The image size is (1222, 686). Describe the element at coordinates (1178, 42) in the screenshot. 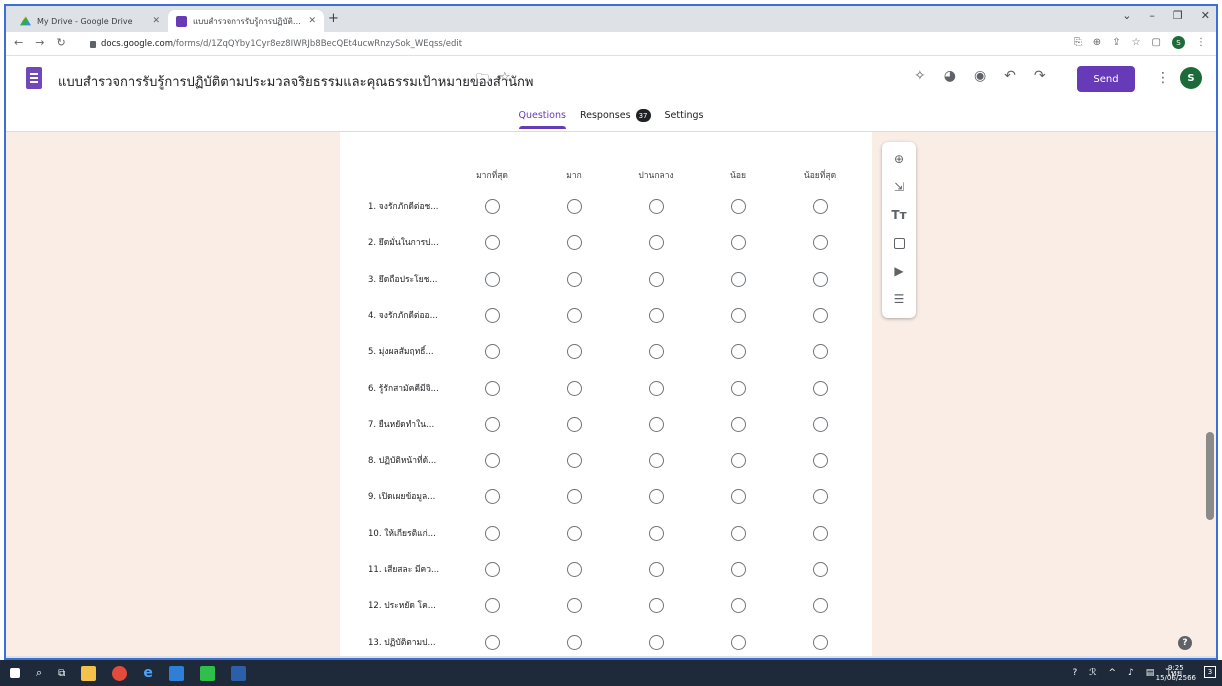

I see `profile-avatar: S` at that location.